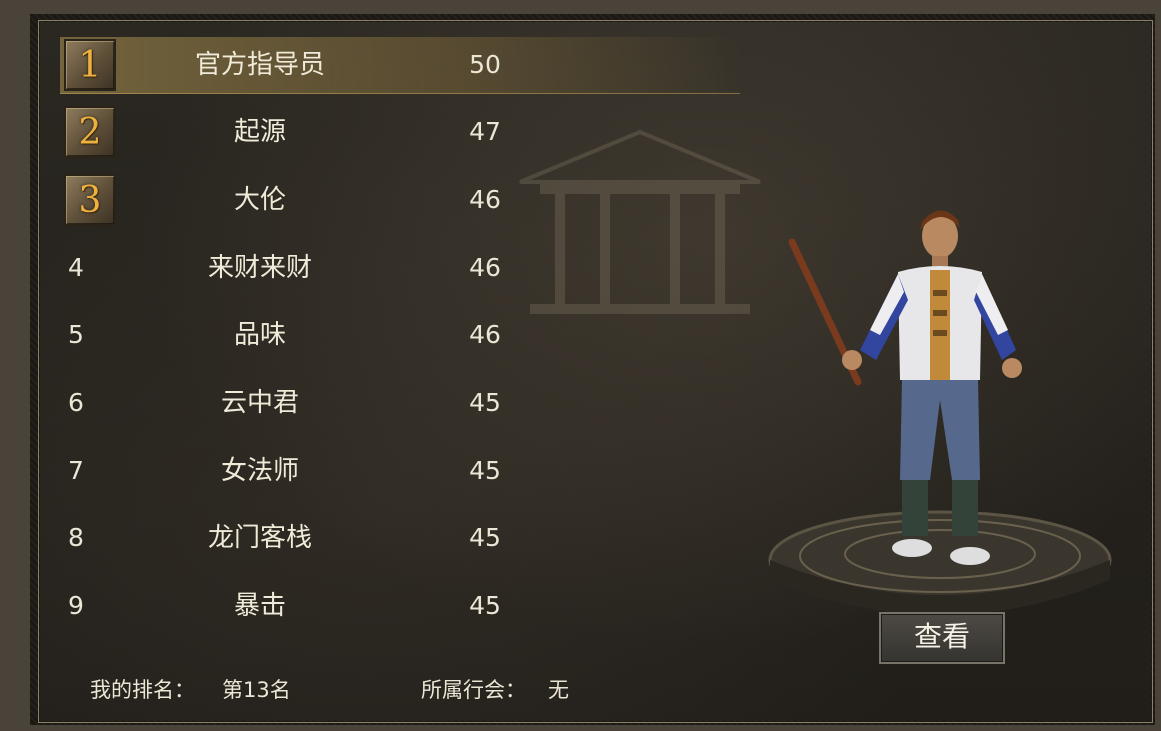 Image resolution: width=1161 pixels, height=731 pixels. What do you see at coordinates (76, 537) in the screenshot?
I see `rank-number: 8` at bounding box center [76, 537].